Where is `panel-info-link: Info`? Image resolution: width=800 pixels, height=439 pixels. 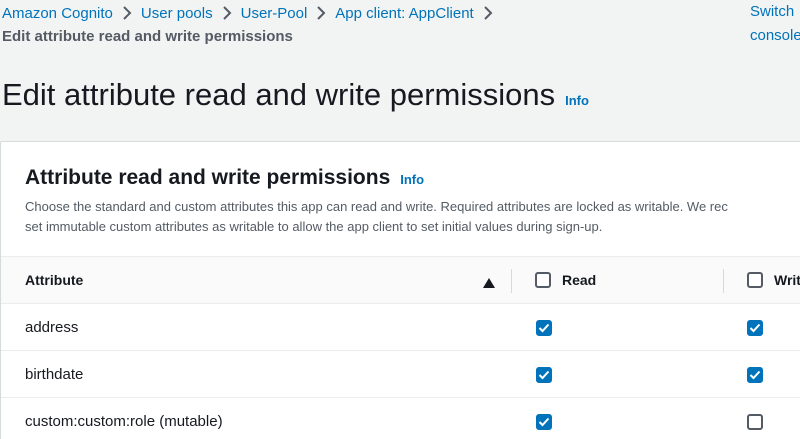
panel-info-link: Info is located at coordinates (412, 179).